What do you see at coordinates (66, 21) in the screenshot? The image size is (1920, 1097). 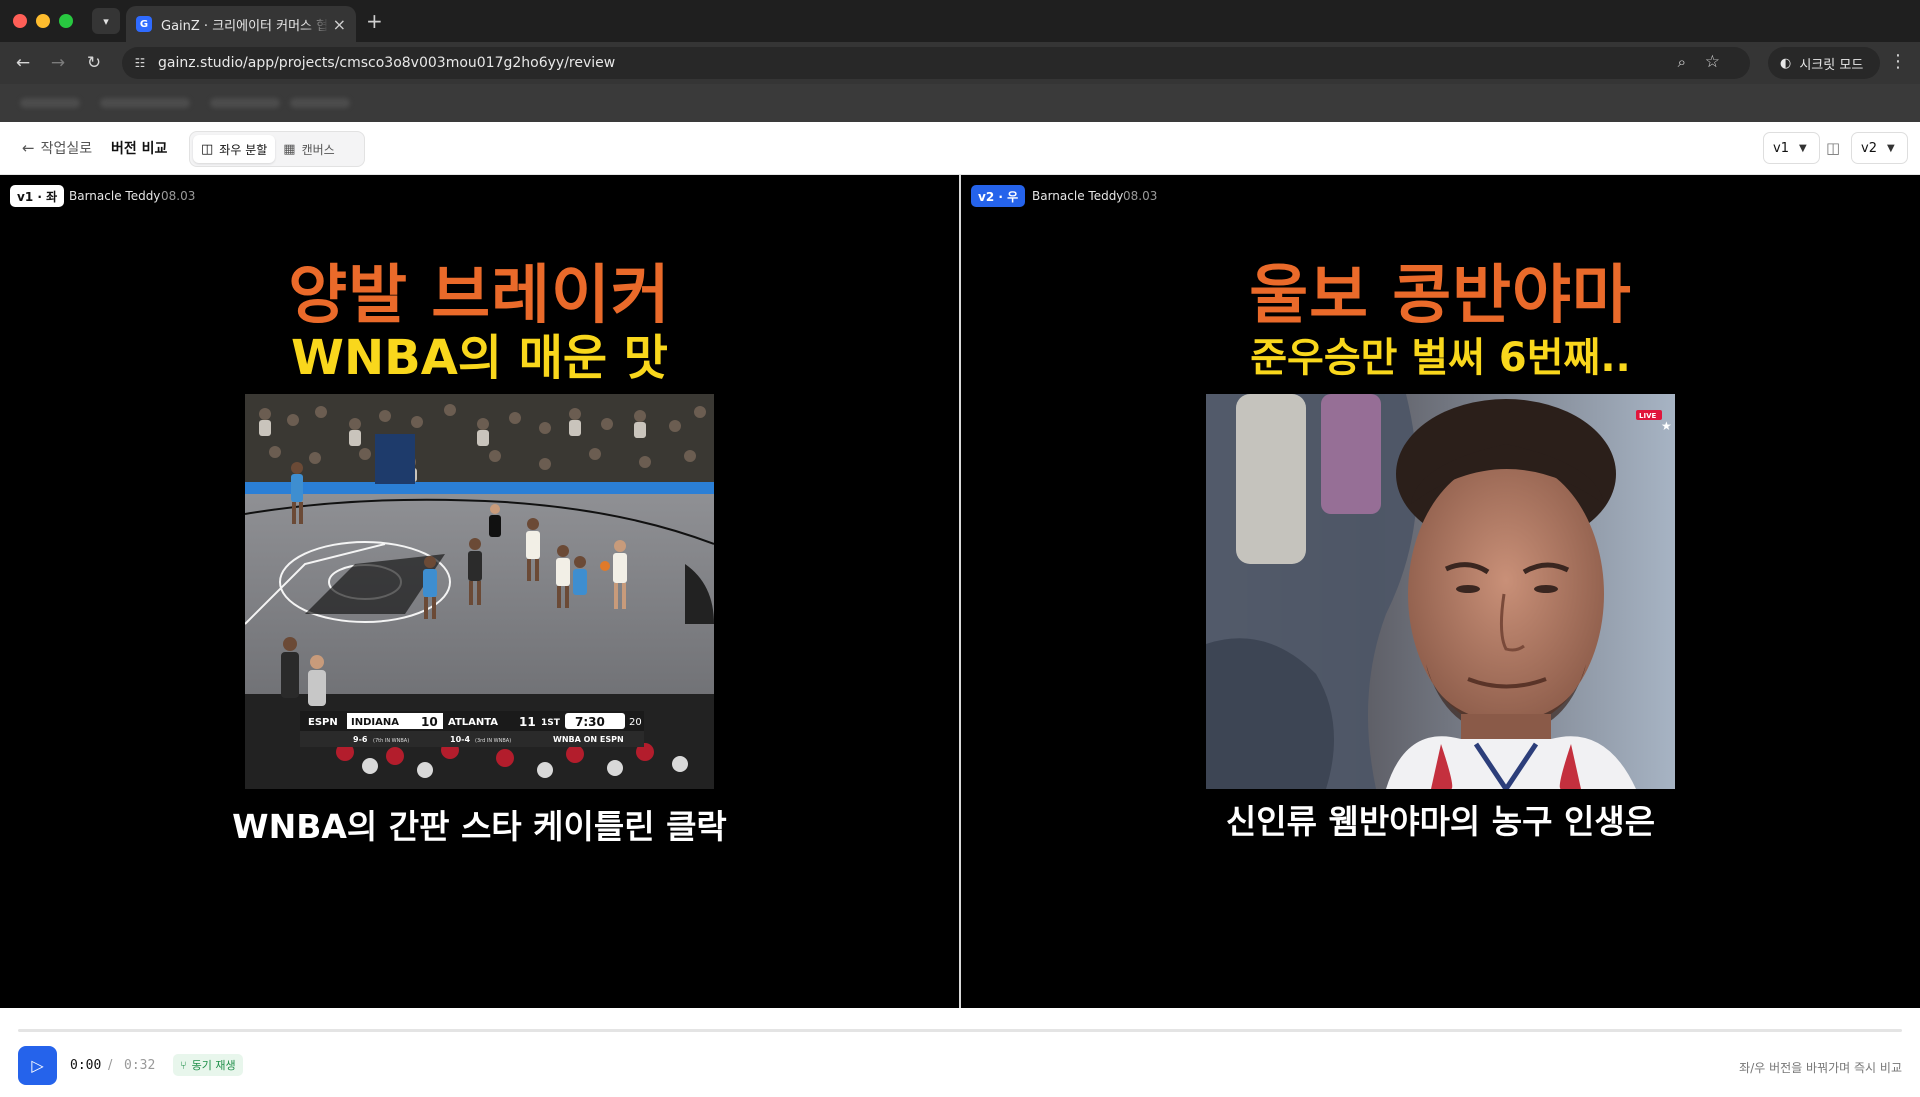 I see `window-zoom-button` at bounding box center [66, 21].